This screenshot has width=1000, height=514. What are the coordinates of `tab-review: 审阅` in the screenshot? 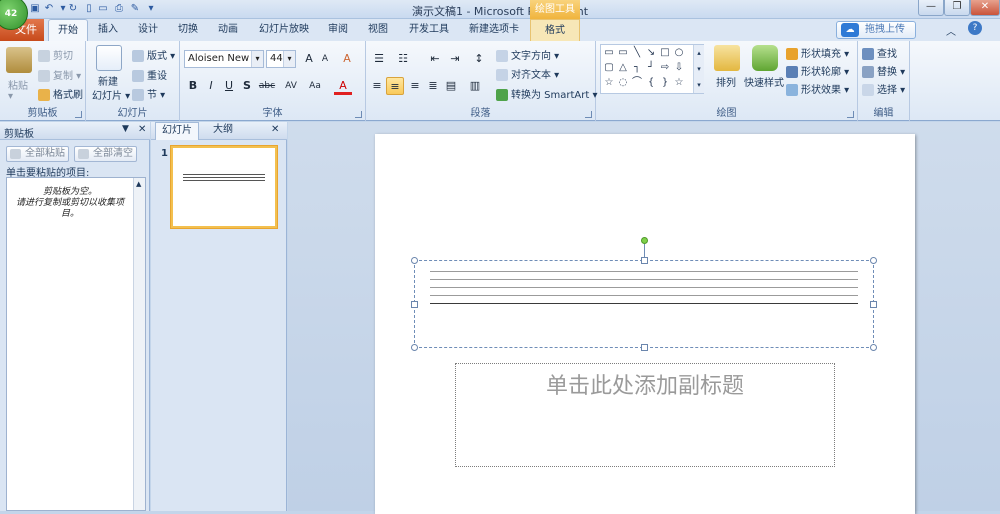 It's located at (338, 30).